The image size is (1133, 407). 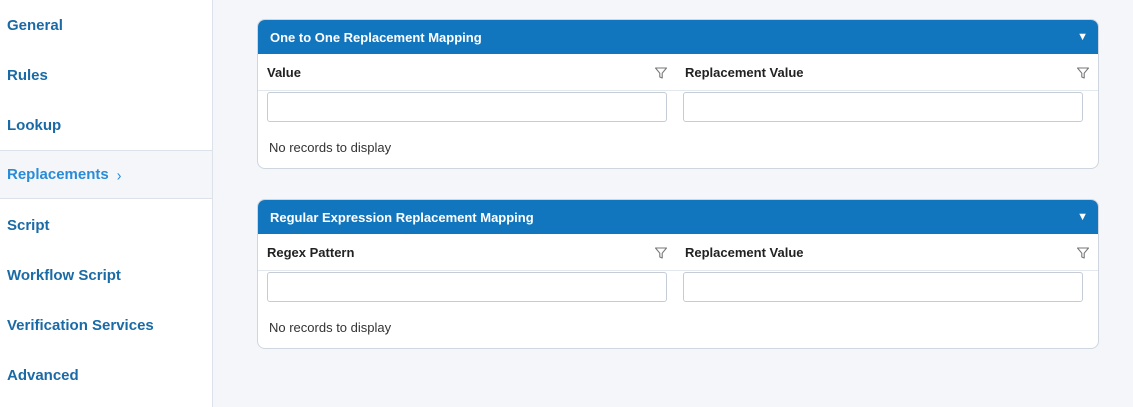 What do you see at coordinates (467, 287) in the screenshot?
I see `regex-pattern-filter-input` at bounding box center [467, 287].